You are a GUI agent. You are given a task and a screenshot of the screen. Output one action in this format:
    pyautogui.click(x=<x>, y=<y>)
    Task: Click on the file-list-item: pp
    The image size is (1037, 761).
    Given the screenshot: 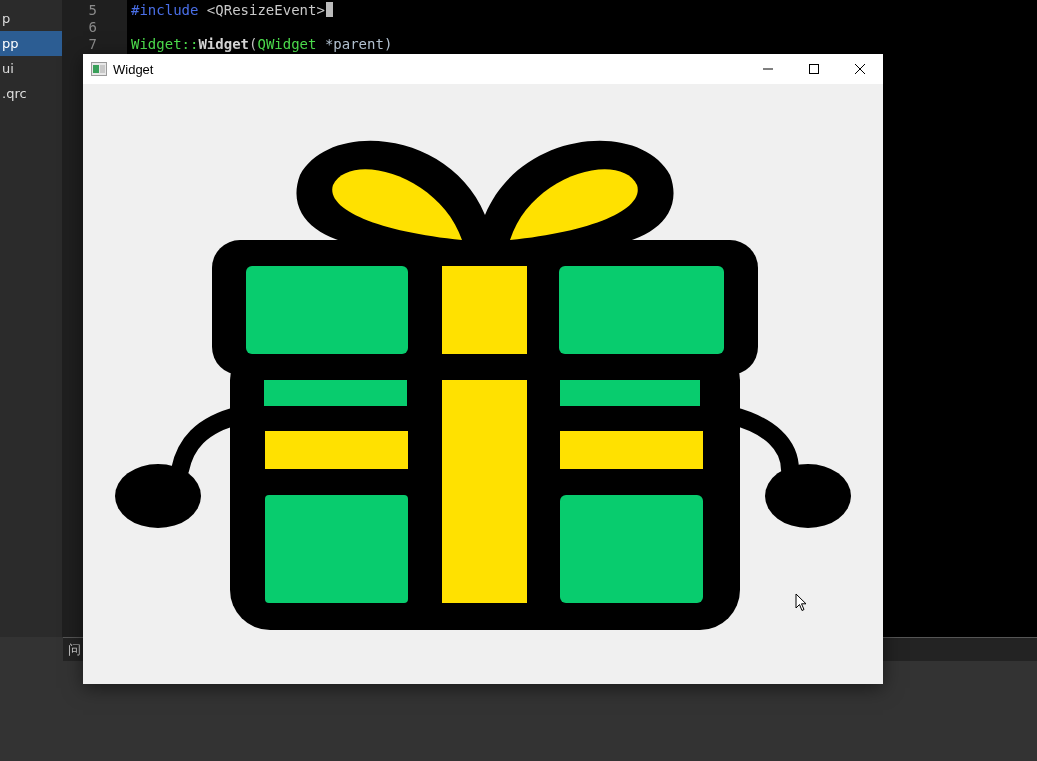 What is the action you would take?
    pyautogui.click(x=31, y=43)
    